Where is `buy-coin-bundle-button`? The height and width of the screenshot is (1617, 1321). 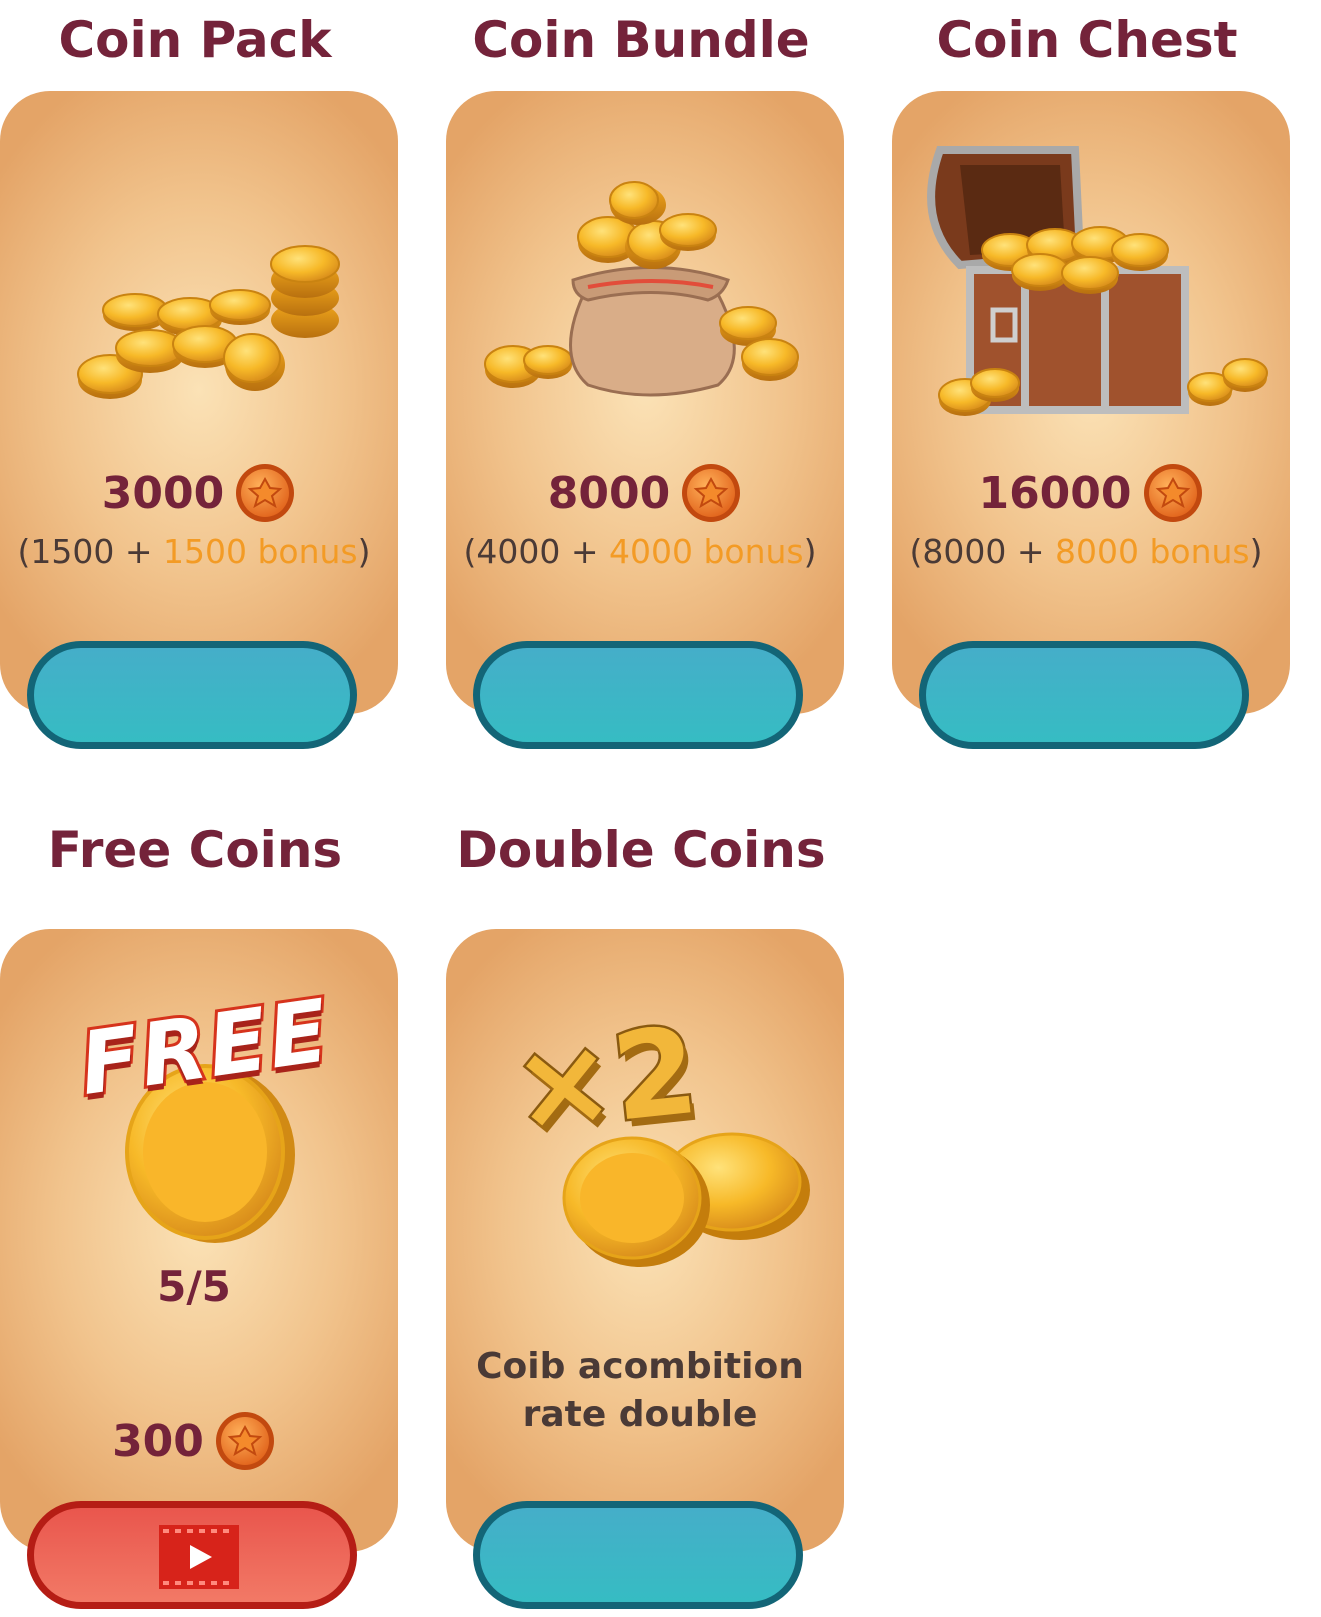
buy-coin-bundle-button is located at coordinates (638, 695).